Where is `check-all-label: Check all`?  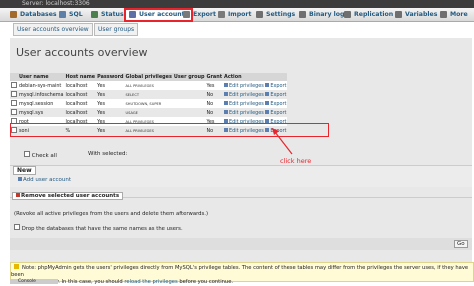
check-all-label: Check all is located at coordinates (44, 156).